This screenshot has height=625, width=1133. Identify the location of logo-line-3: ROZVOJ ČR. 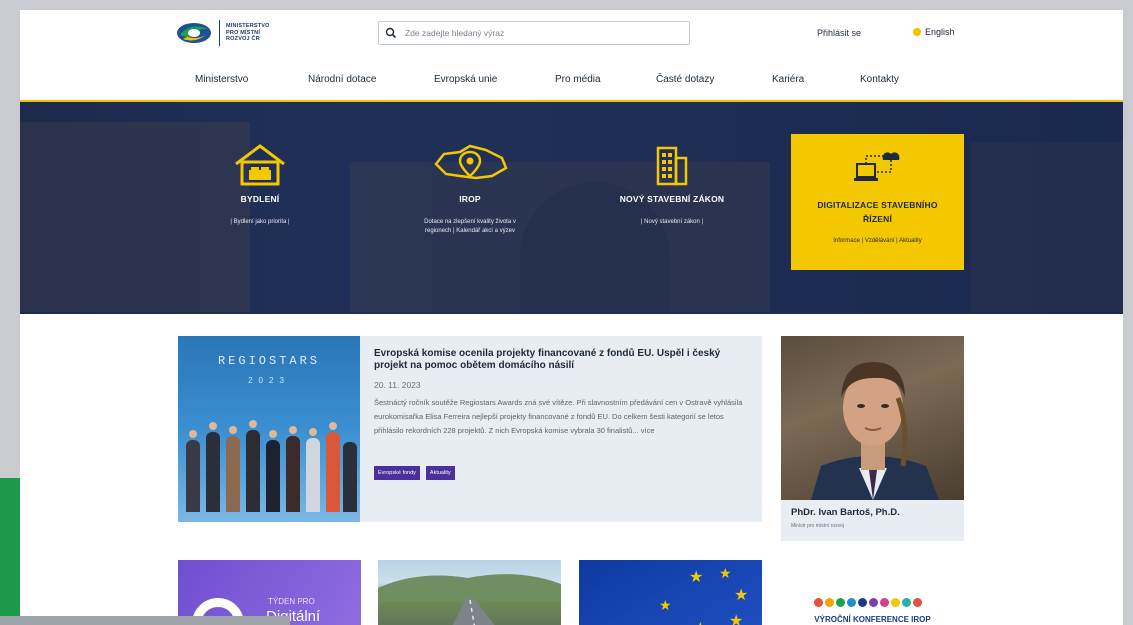
(243, 39).